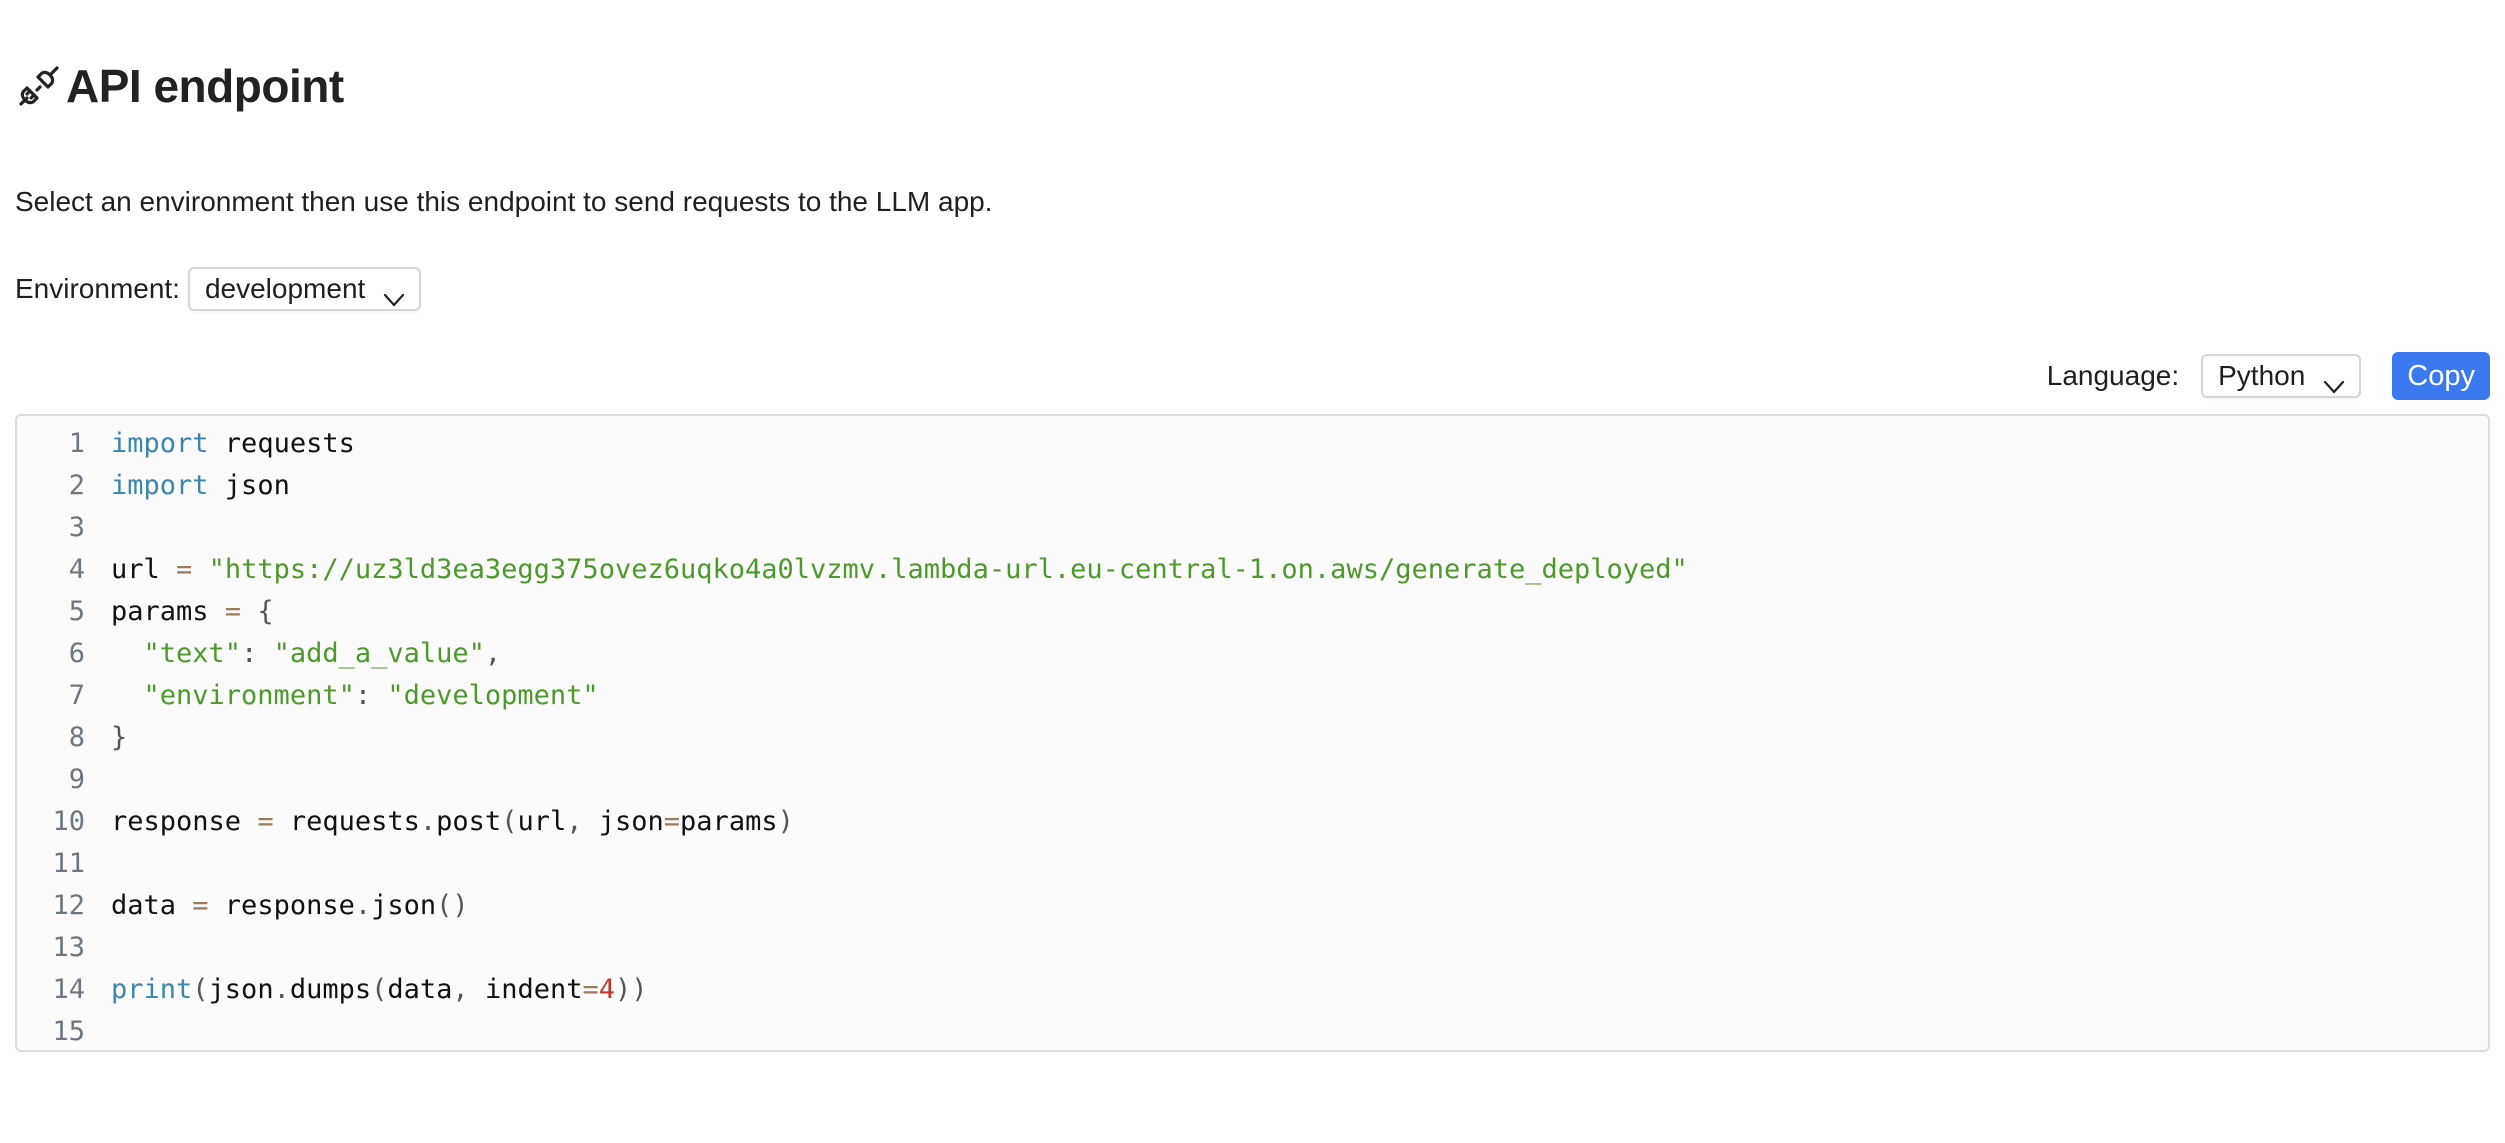  Describe the element at coordinates (1252, 695) in the screenshot. I see `code-line: 7 "environment": "development"` at that location.